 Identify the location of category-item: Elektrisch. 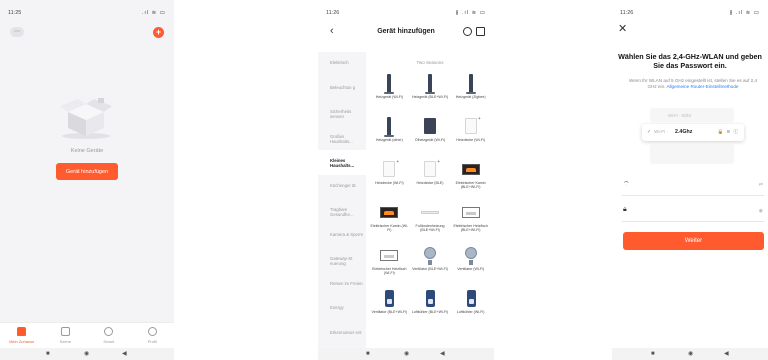
(342, 64).